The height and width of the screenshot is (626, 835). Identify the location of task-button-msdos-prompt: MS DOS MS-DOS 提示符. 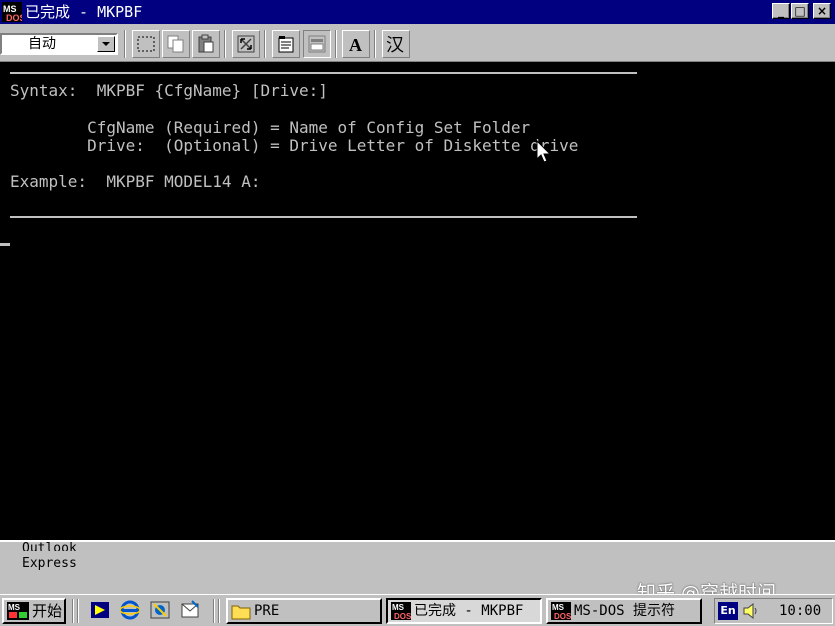
(624, 611).